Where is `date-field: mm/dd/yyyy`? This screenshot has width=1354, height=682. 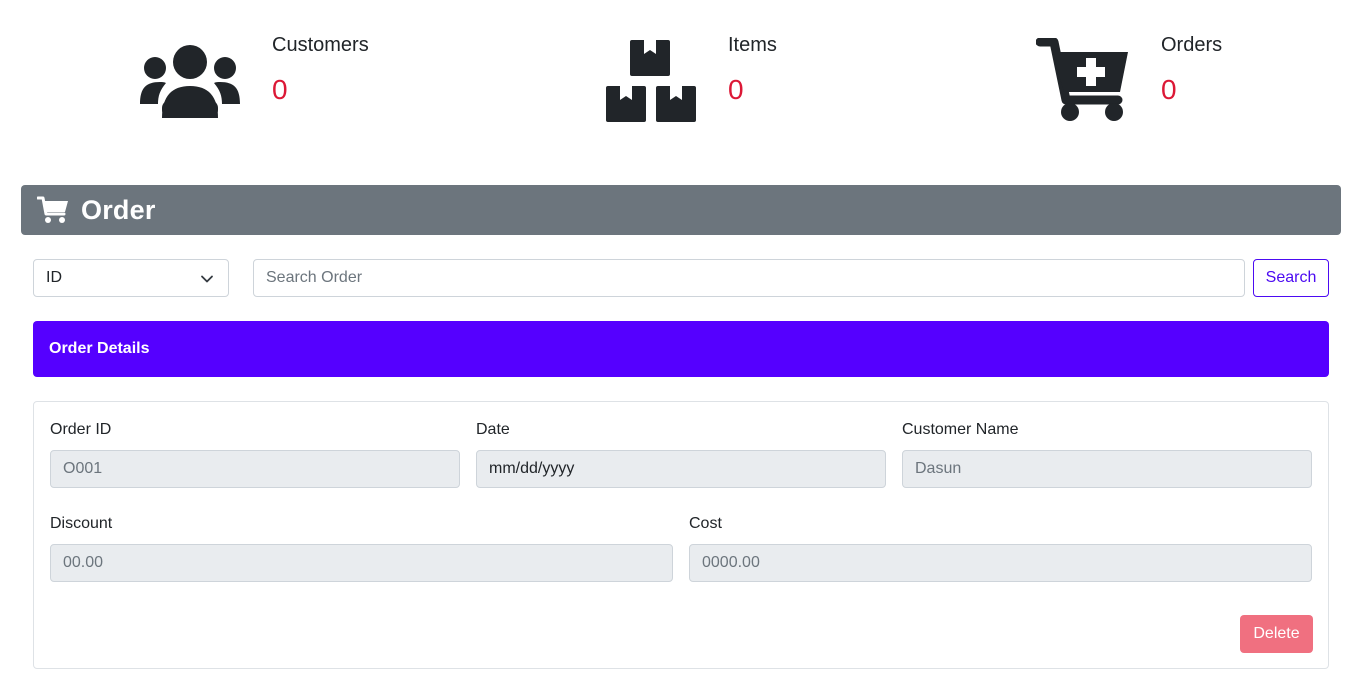
date-field: mm/dd/yyyy is located at coordinates (681, 469).